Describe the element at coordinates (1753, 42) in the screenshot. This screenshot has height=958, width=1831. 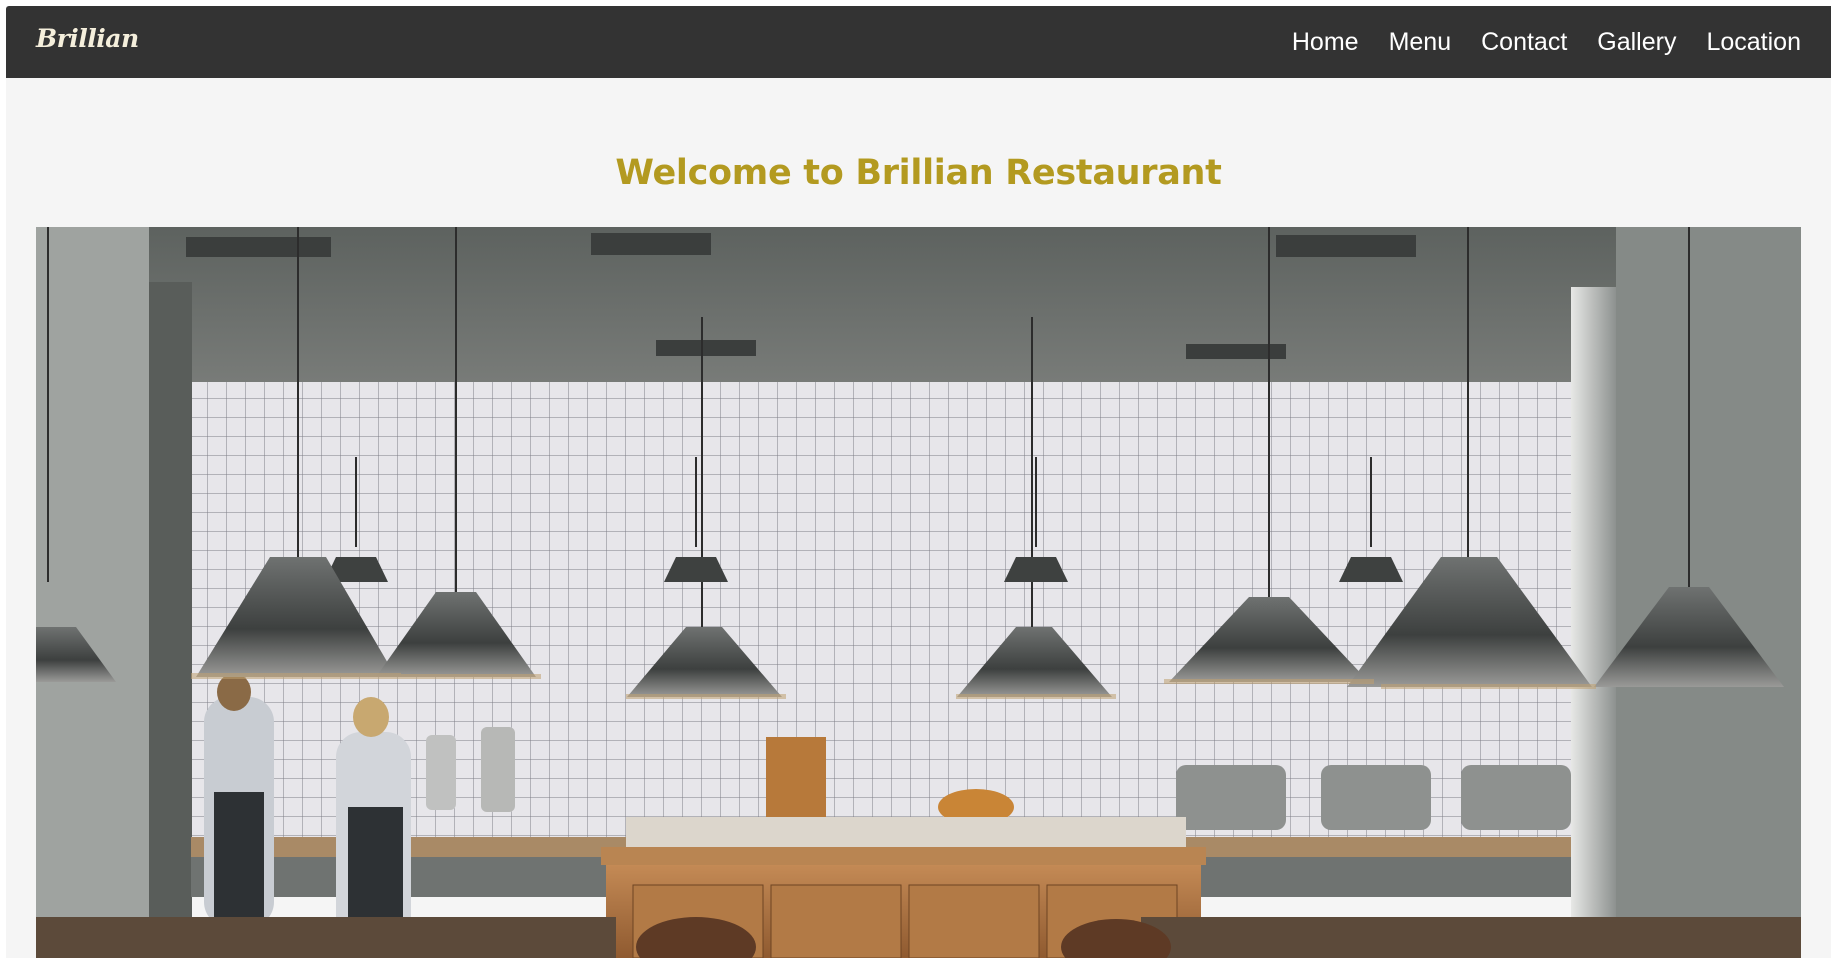
I see `nav-link-location: Location` at that location.